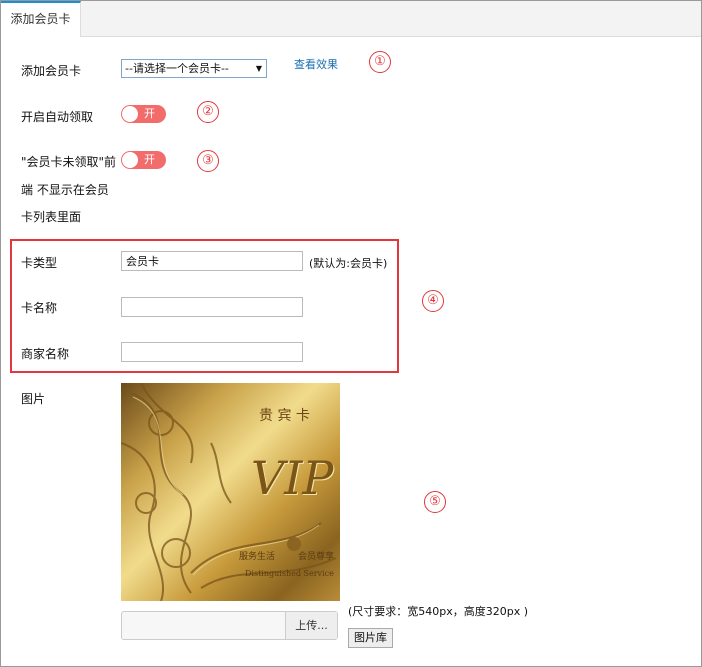  I want to click on card-vip-text: VIP, so click(292, 478).